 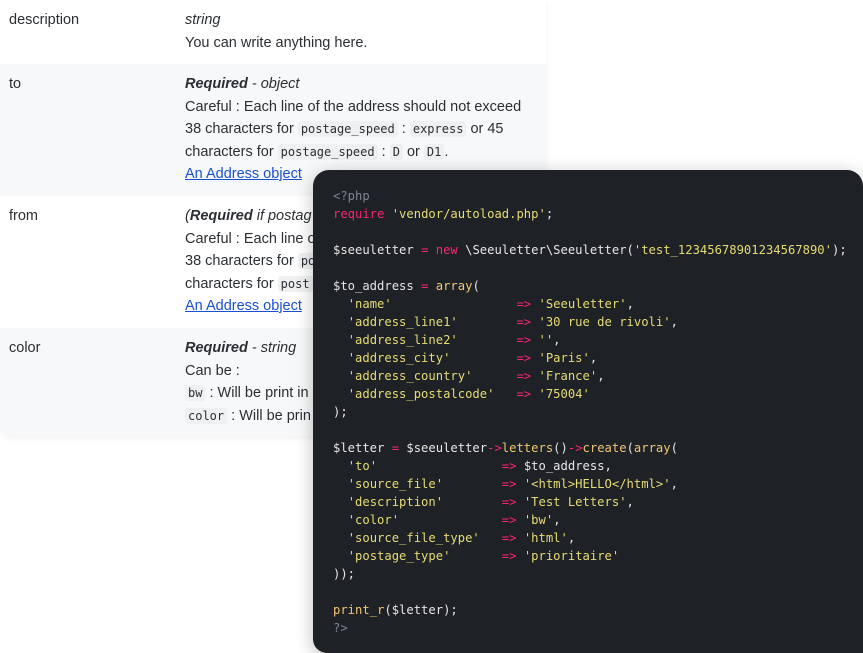 What do you see at coordinates (282, 216) in the screenshot?
I see `type-label: if postag` at bounding box center [282, 216].